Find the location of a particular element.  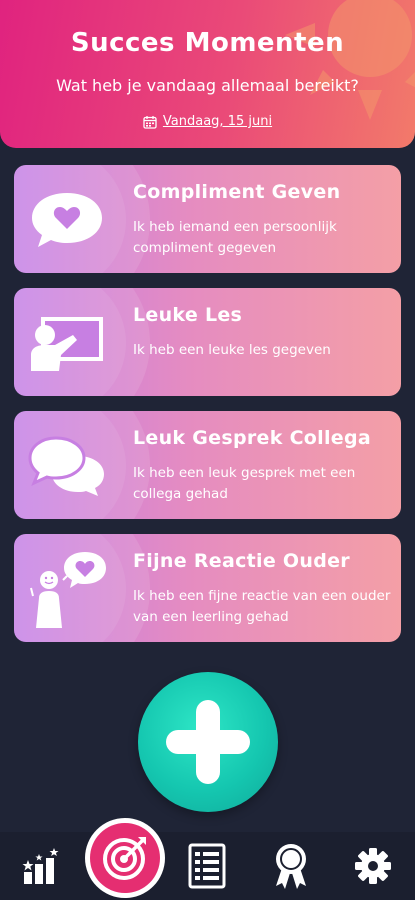

add-moment-button is located at coordinates (208, 742).